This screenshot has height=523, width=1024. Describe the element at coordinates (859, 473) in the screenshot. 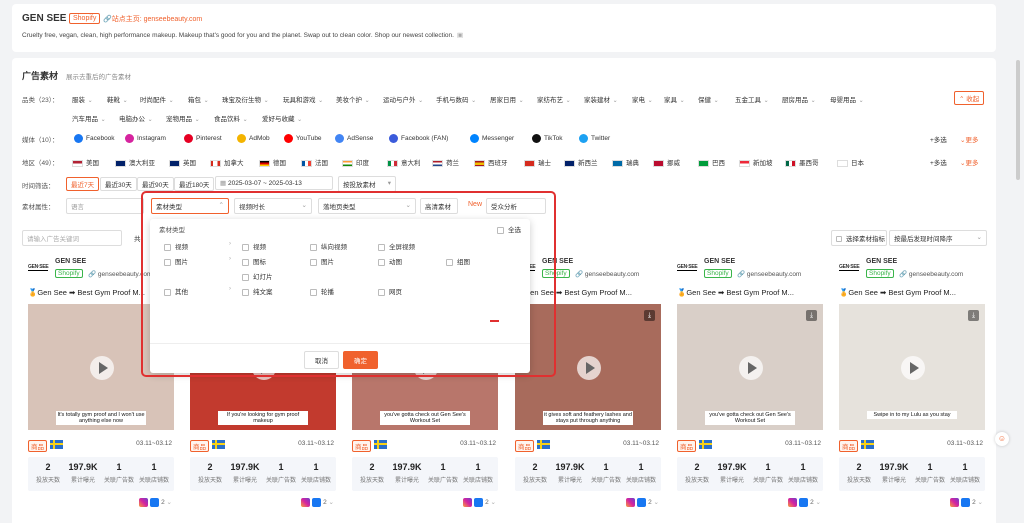

I see `stat-item: 2 投放天数` at that location.